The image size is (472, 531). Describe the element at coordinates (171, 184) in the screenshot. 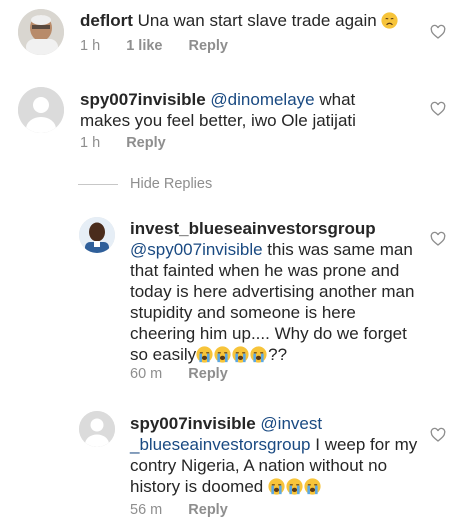

I see `hide-replies-label: Hide Replies` at that location.